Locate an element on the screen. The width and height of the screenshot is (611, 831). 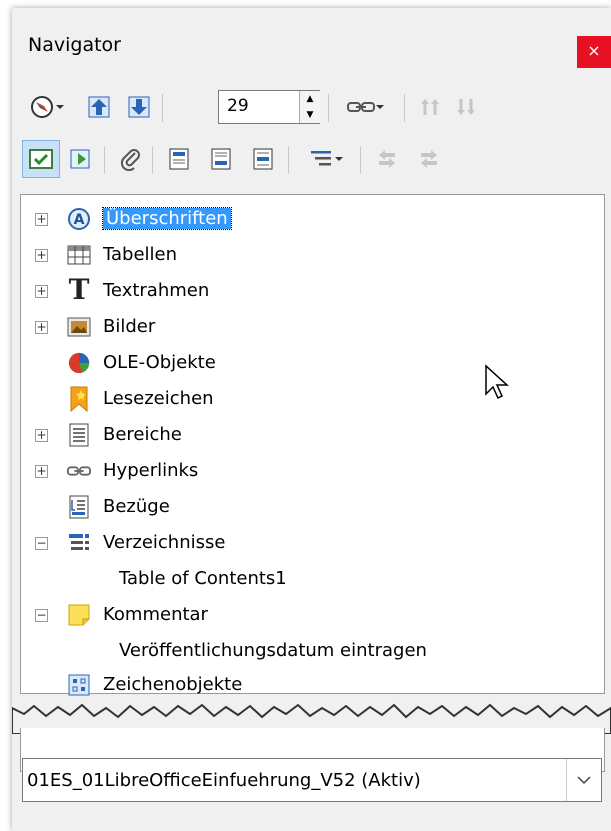
svg-text: A is located at coordinates (79, 220).